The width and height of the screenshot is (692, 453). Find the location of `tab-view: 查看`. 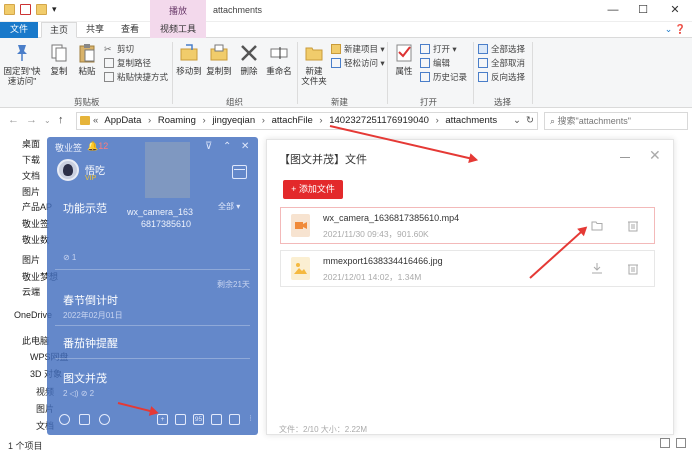

tab-view: 查看 is located at coordinates (130, 30).